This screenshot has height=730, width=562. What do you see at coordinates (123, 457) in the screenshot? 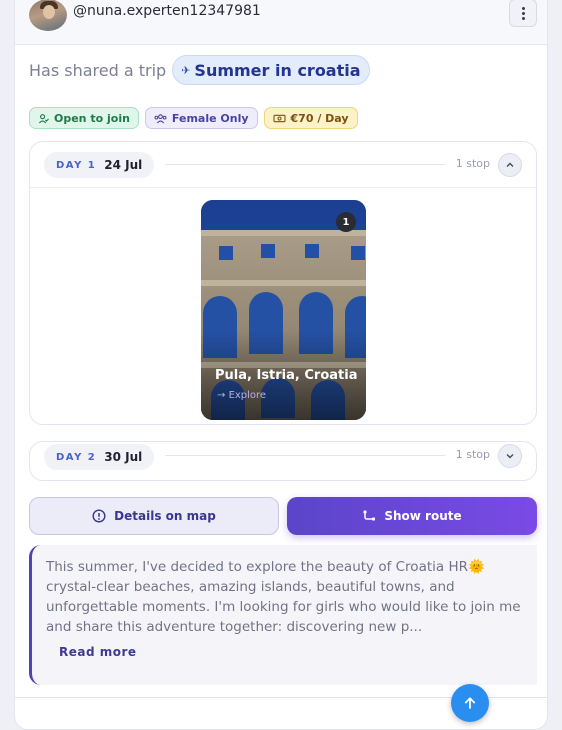
I see `day-2-date: 30 Jul` at bounding box center [123, 457].